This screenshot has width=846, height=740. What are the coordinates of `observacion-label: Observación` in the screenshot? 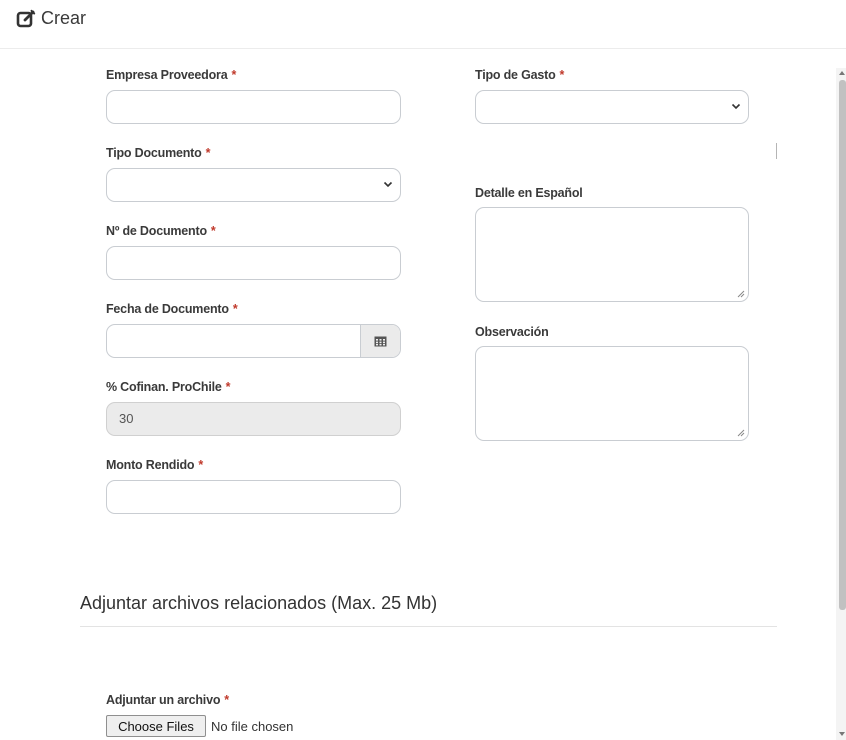 It's located at (512, 332).